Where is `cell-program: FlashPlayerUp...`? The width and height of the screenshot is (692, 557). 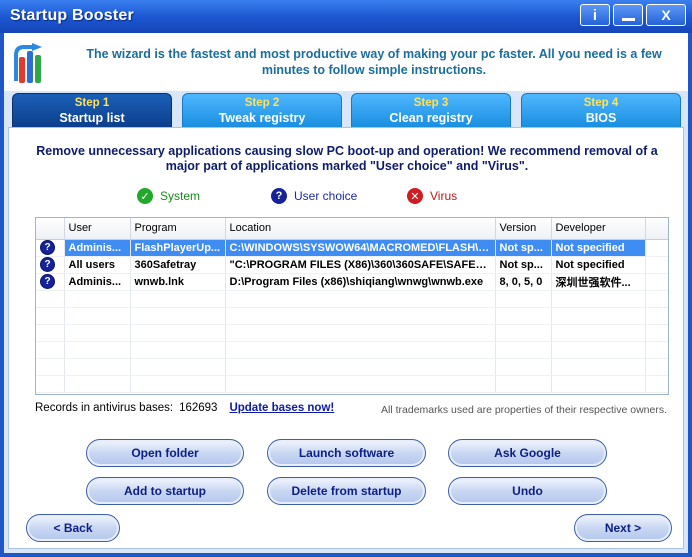
cell-program: FlashPlayerUp... is located at coordinates (178, 248).